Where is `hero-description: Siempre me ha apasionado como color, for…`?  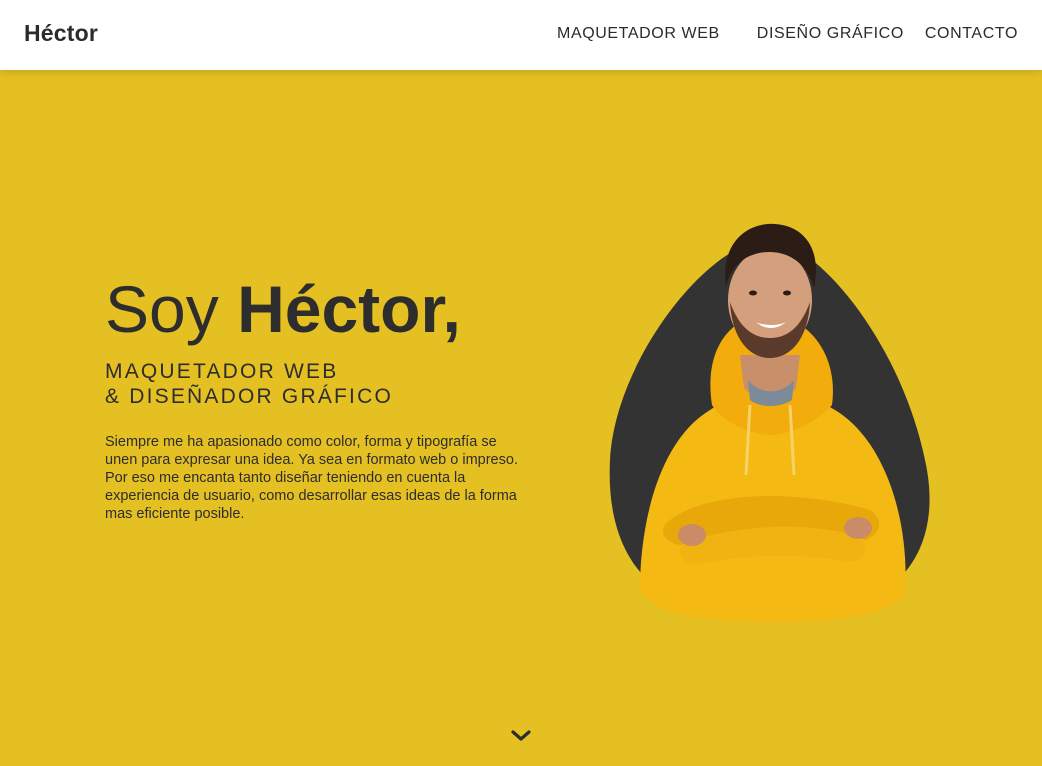 hero-description: Siempre me ha apasionado como color, for… is located at coordinates (311, 478).